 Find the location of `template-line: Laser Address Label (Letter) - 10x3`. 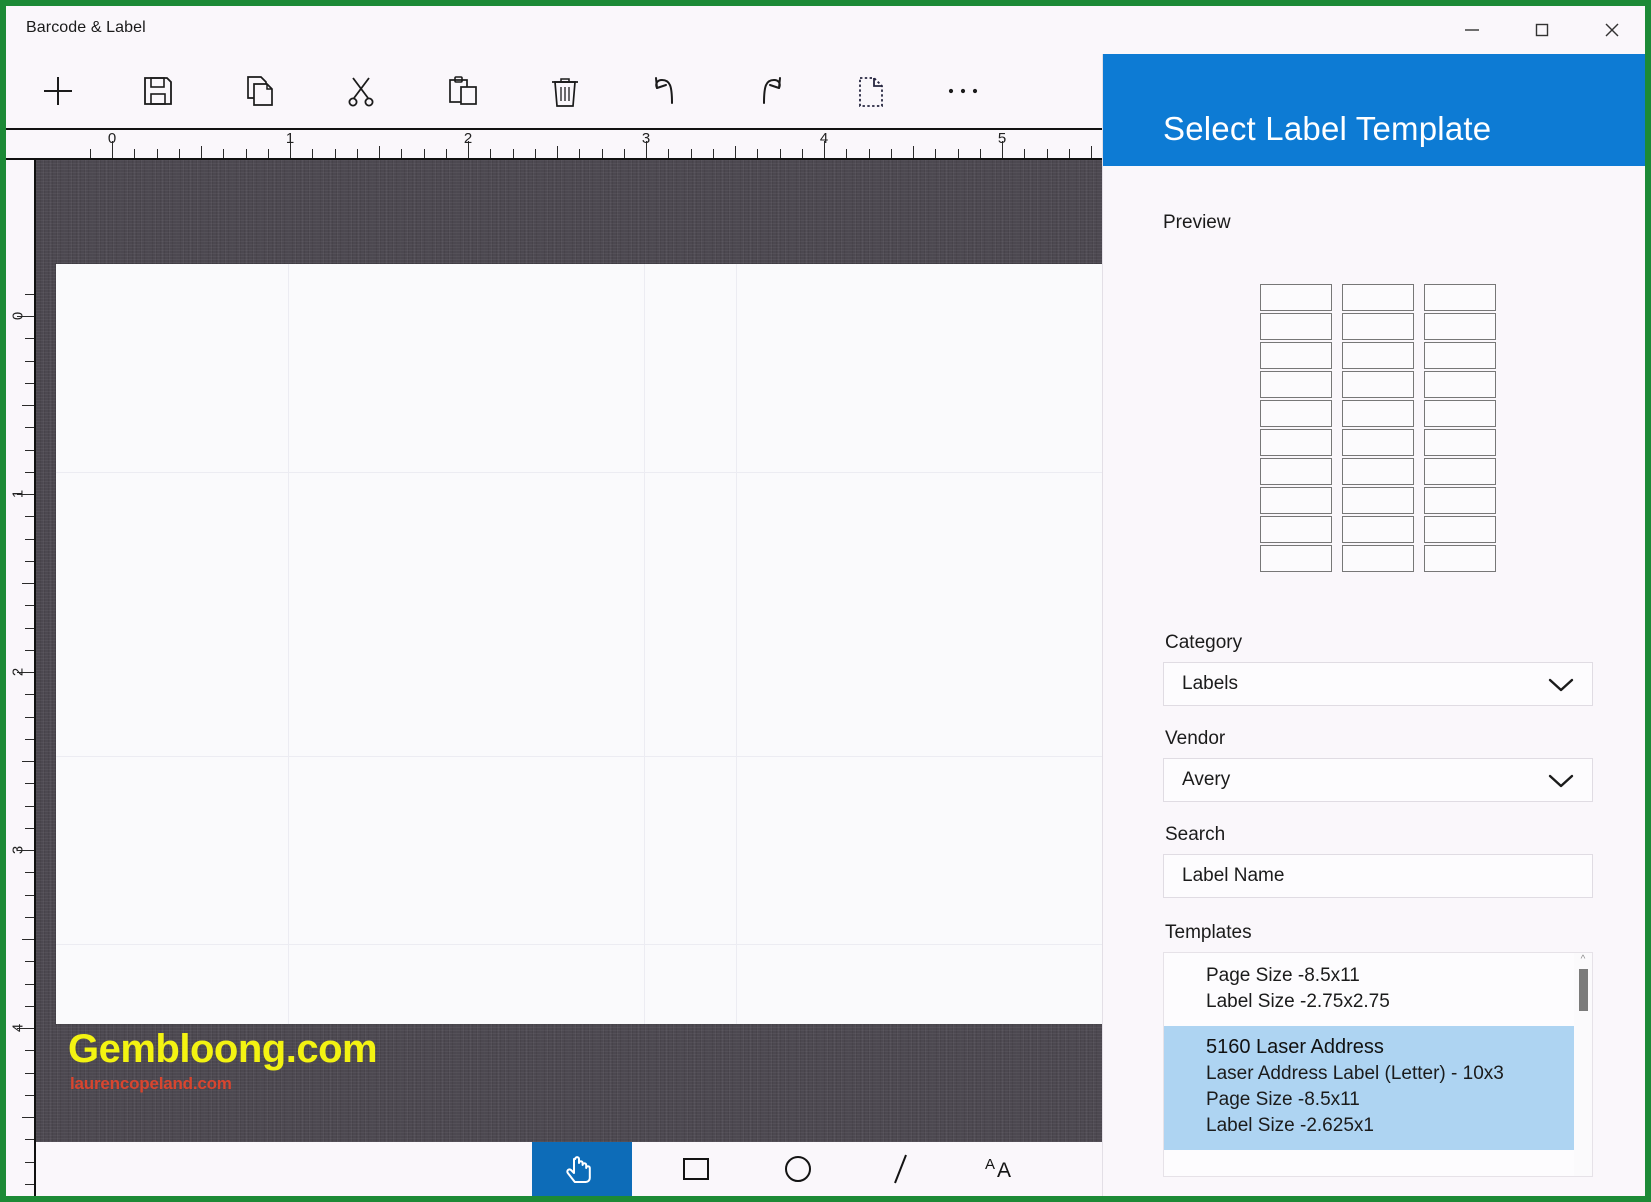

template-line: Laser Address Label (Letter) - 10x3 is located at coordinates (1355, 1074).